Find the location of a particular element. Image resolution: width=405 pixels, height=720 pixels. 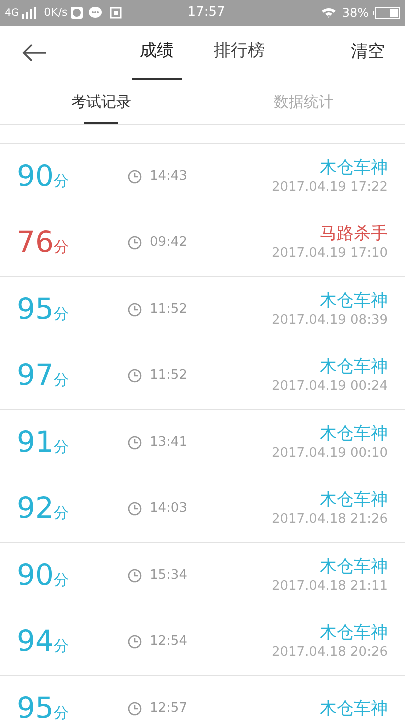

score: 92 is located at coordinates (35, 508).